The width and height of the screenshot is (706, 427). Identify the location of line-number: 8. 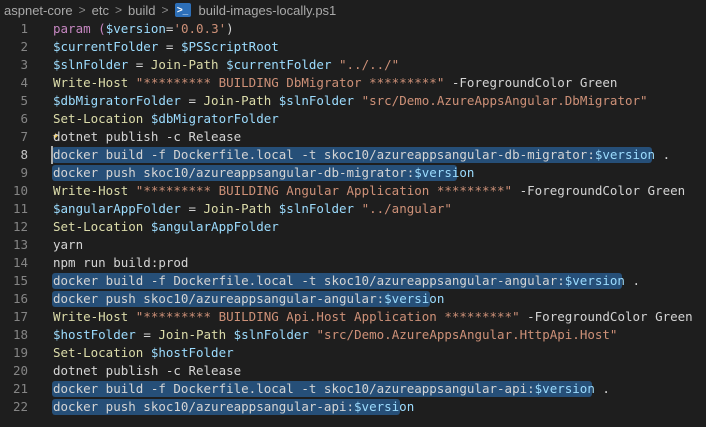
(24, 154).